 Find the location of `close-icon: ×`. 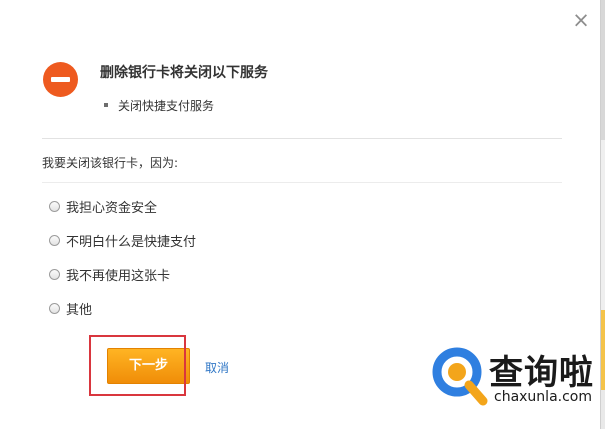

close-icon: × is located at coordinates (581, 20).